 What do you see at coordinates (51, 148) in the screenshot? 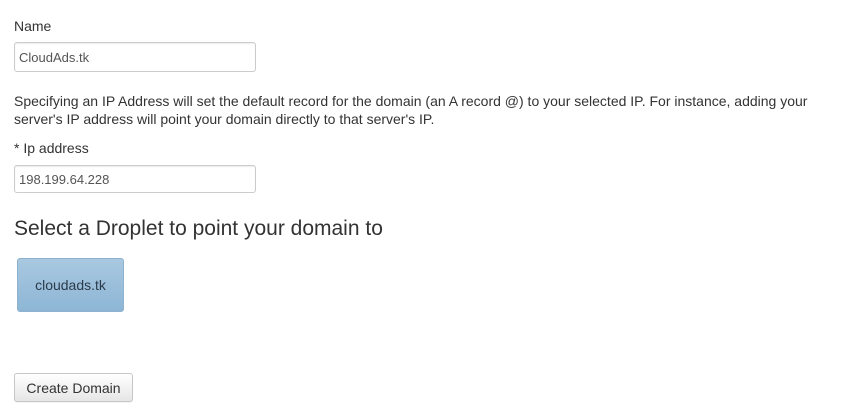
I see `ip-address-label: * Ip address` at bounding box center [51, 148].